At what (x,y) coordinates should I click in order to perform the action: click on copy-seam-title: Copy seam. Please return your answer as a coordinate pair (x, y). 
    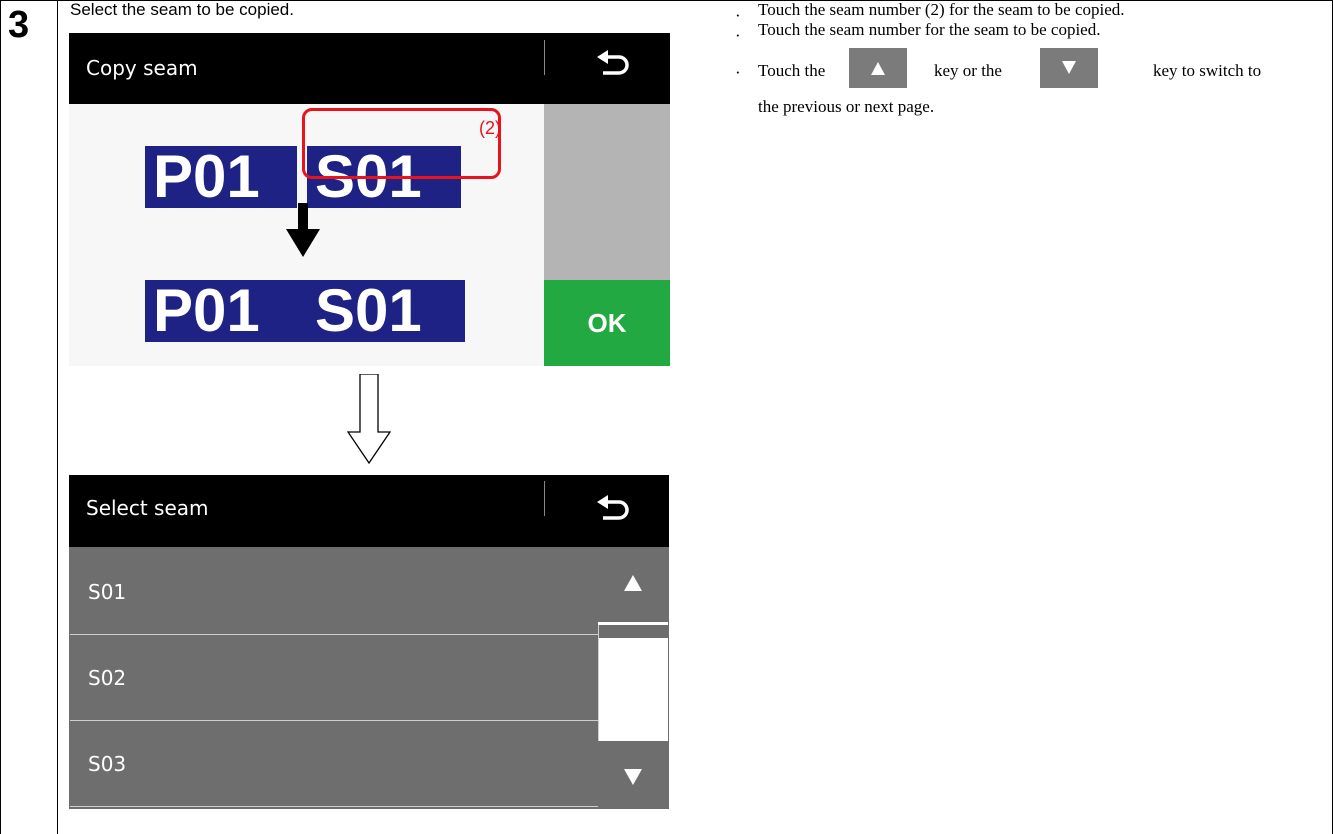
    Looking at the image, I should click on (142, 68).